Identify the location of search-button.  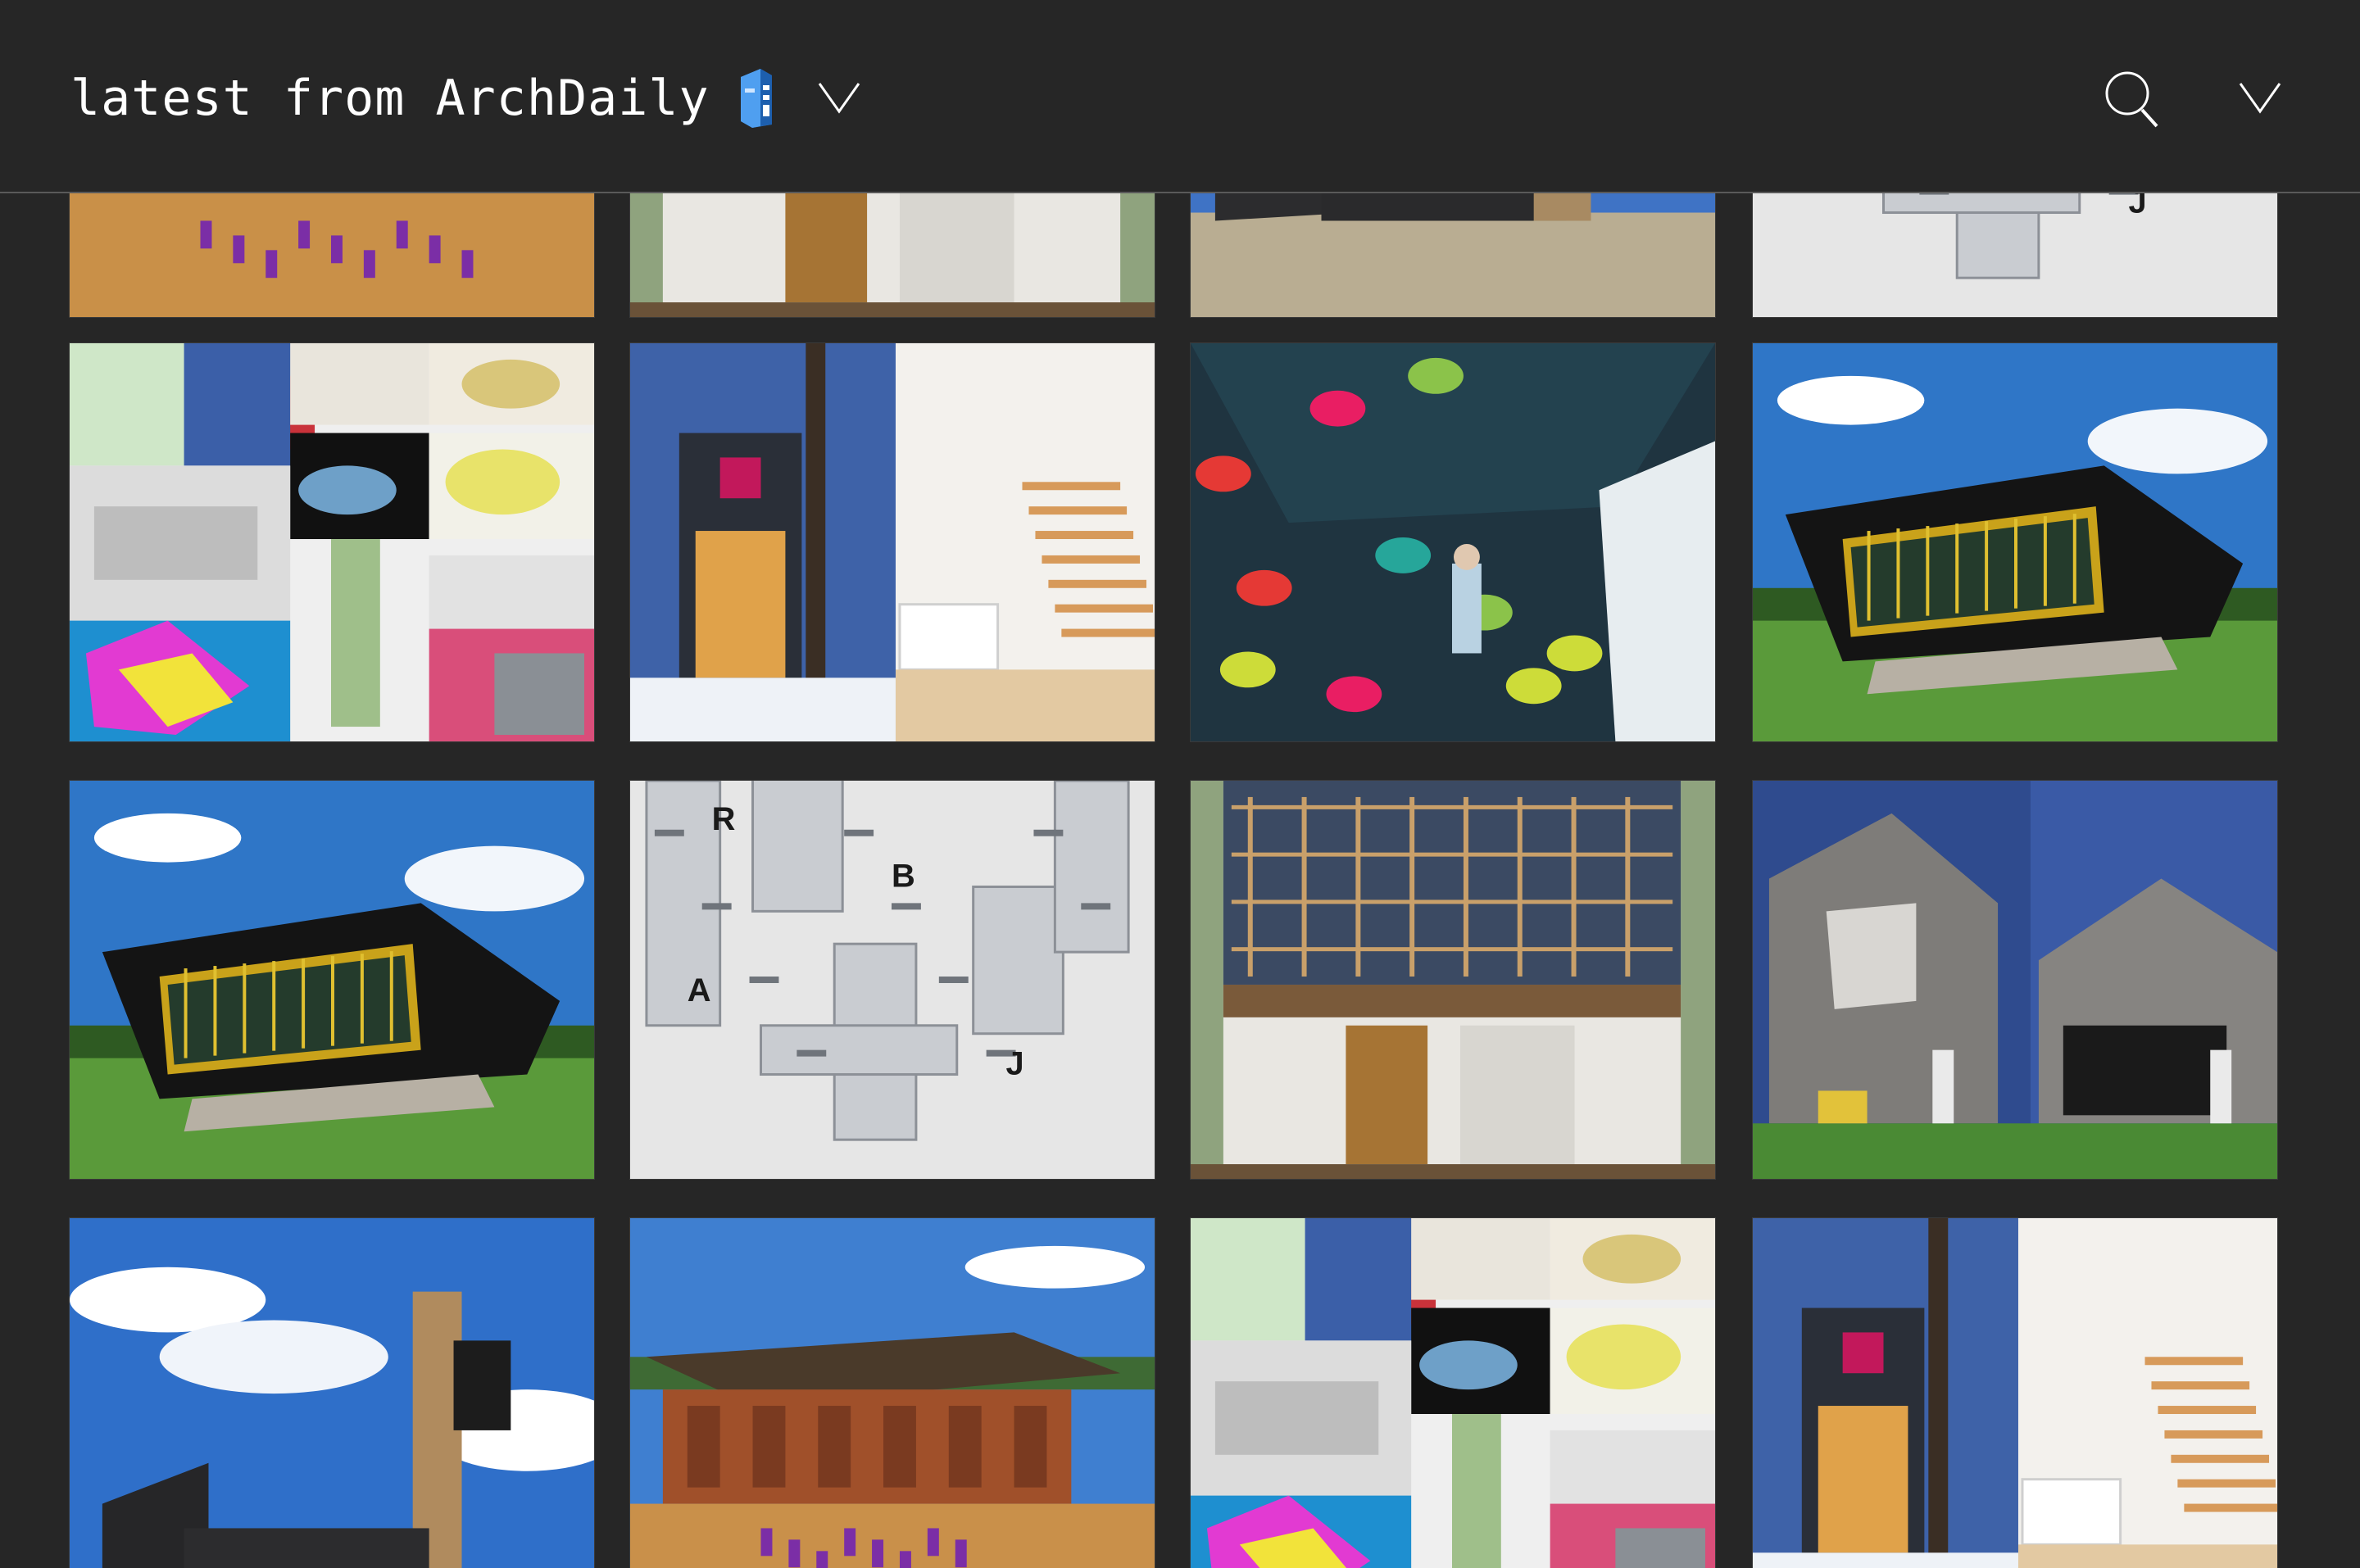
(2132, 99).